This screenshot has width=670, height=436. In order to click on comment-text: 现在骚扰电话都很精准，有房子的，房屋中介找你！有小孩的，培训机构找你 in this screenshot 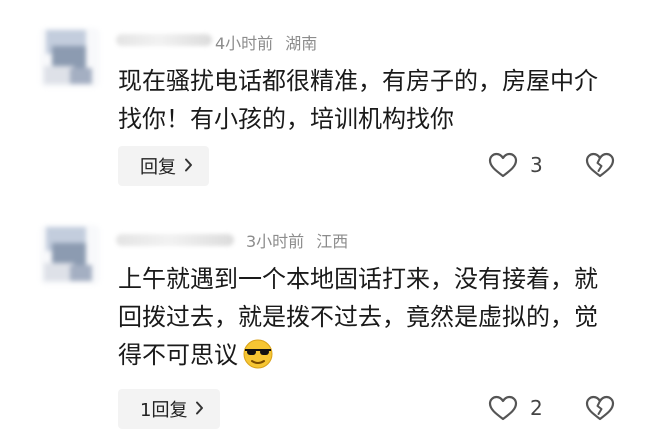, I will do `click(358, 100)`.